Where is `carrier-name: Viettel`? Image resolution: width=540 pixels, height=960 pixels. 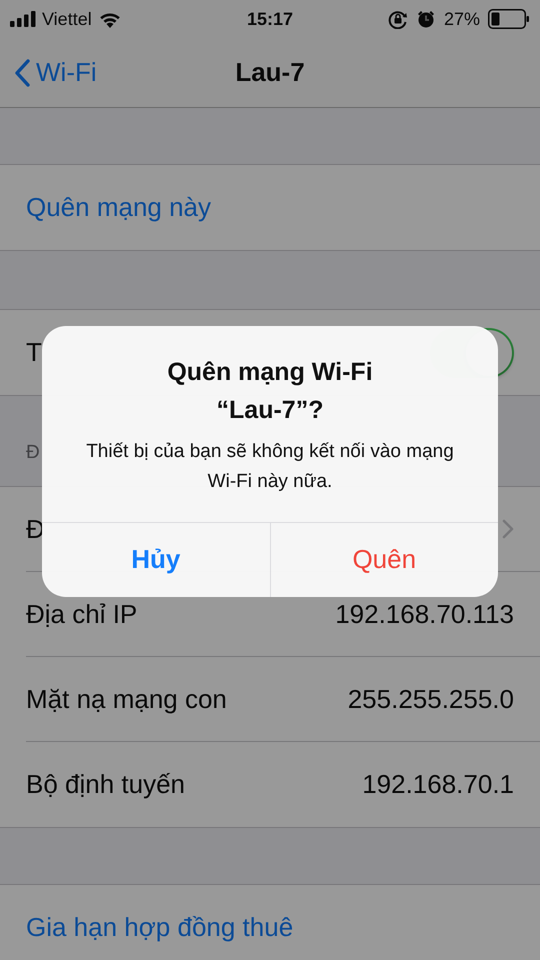 carrier-name: Viettel is located at coordinates (67, 19).